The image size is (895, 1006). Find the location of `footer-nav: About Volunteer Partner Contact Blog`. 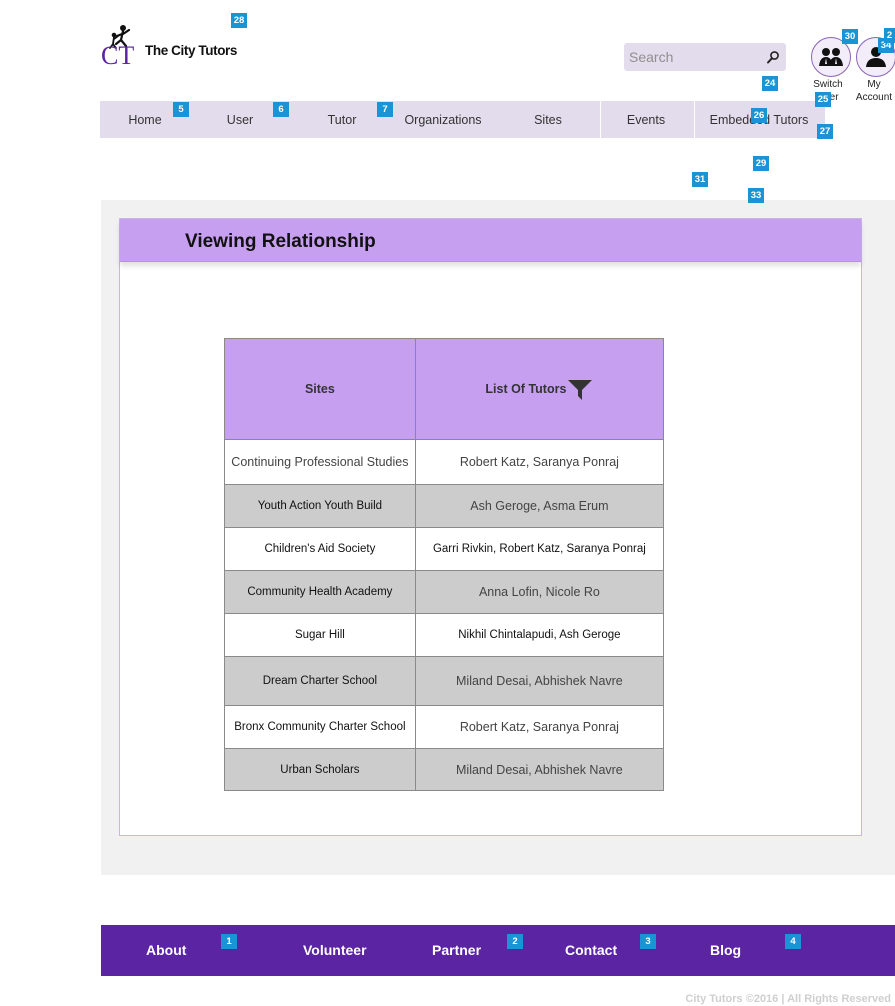

footer-nav: About Volunteer Partner Contact Blog is located at coordinates (498, 950).